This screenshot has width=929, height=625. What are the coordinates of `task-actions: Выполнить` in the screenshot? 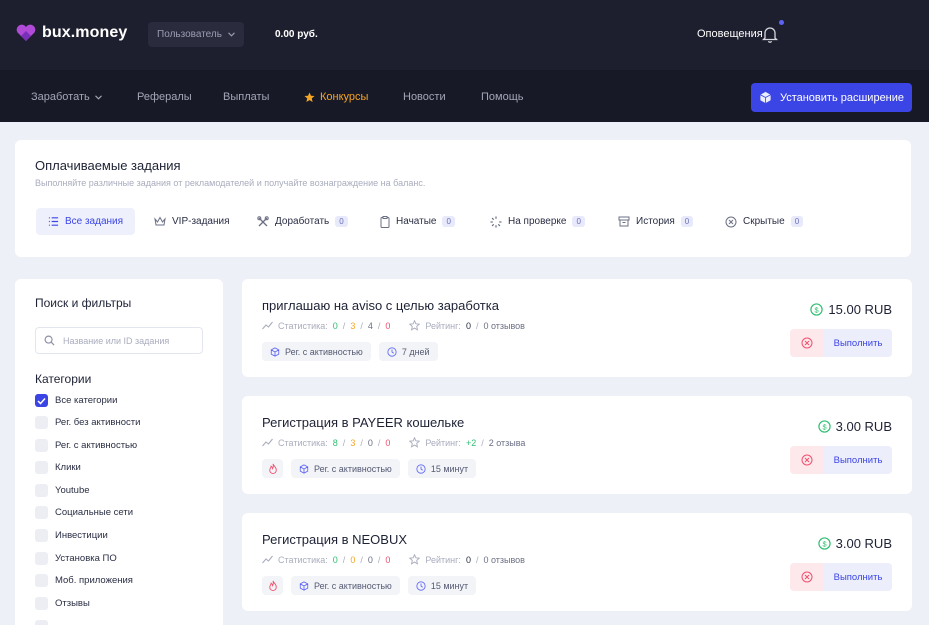 It's located at (841, 577).